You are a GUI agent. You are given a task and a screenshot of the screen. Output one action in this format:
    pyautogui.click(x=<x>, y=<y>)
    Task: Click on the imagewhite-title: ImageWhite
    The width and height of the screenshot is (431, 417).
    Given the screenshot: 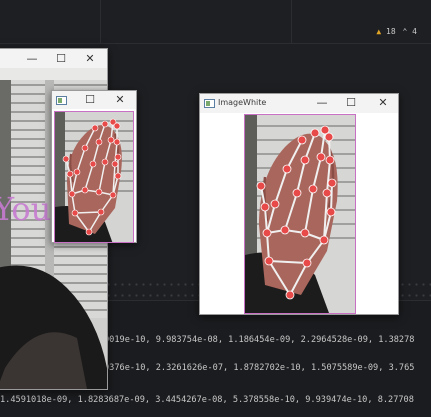 What is the action you would take?
    pyautogui.click(x=242, y=102)
    